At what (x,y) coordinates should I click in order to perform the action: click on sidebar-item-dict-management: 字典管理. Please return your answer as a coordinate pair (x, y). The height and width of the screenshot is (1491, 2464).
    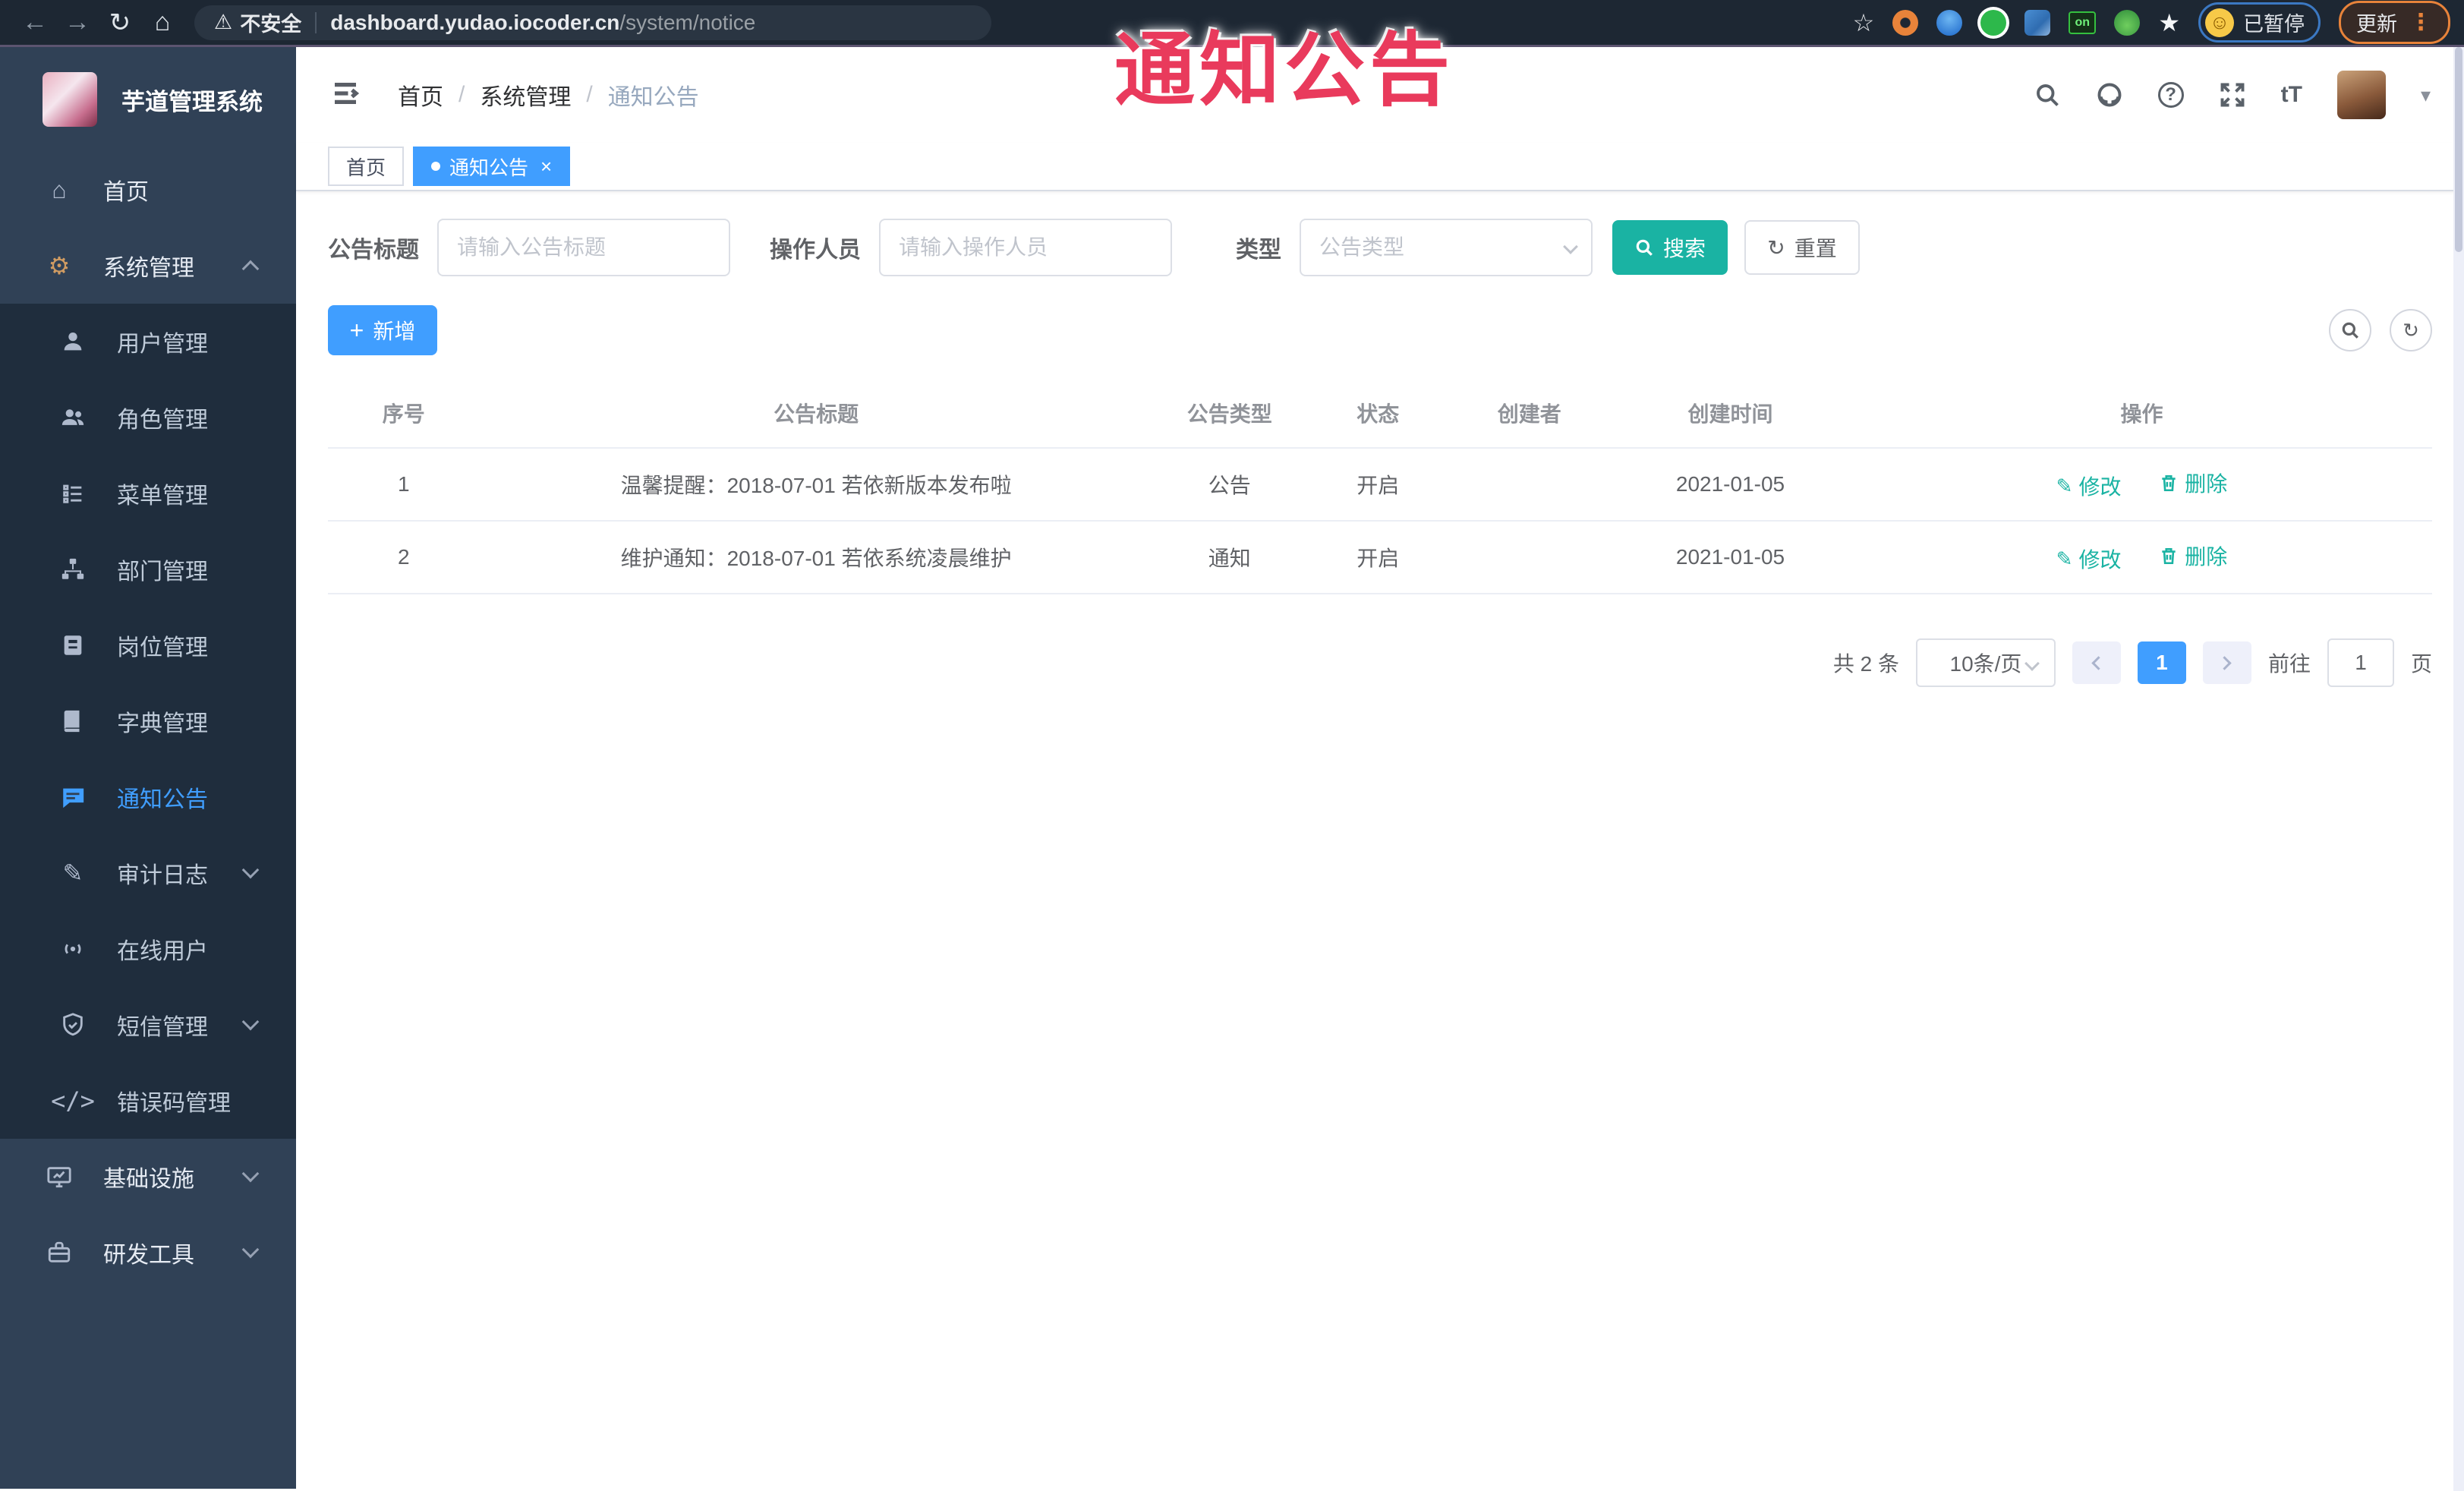
    Looking at the image, I should click on (148, 721).